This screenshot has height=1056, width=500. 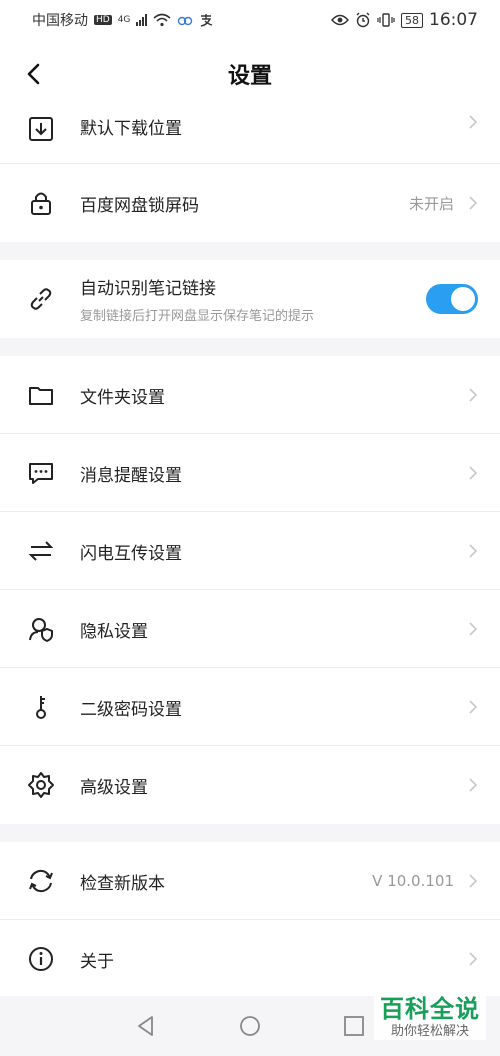 What do you see at coordinates (97, 961) in the screenshot?
I see `setting-label: 关于` at bounding box center [97, 961].